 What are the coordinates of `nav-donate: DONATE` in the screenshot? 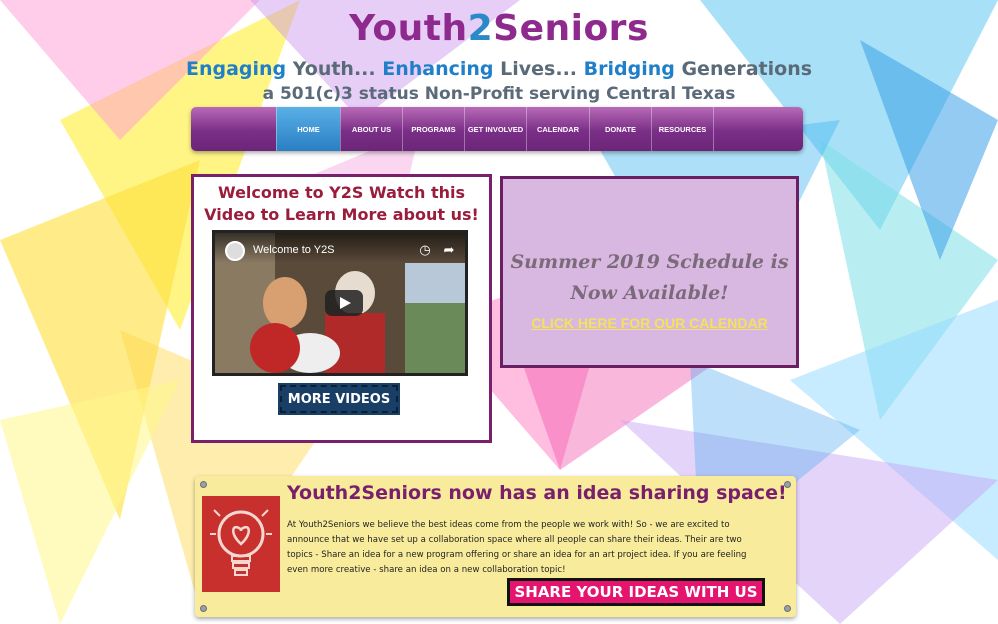 It's located at (620, 129).